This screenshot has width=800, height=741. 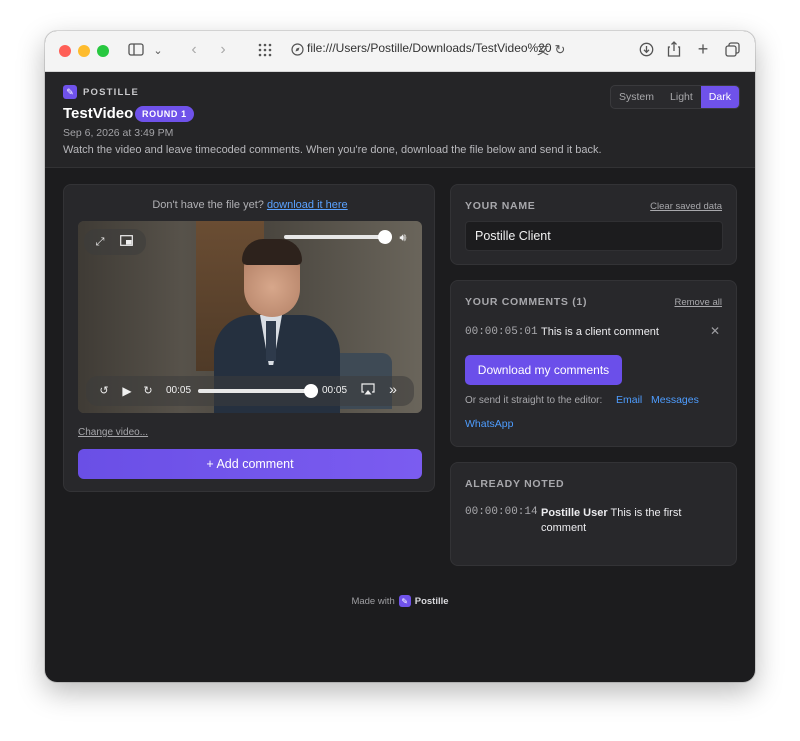 What do you see at coordinates (674, 51) in the screenshot?
I see `share-icon` at bounding box center [674, 51].